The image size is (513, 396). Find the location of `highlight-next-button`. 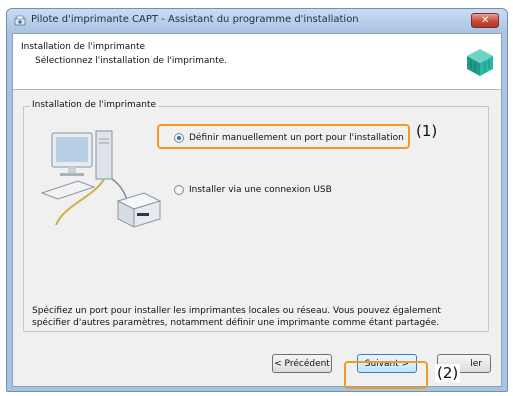

highlight-next-button is located at coordinates (386, 375).